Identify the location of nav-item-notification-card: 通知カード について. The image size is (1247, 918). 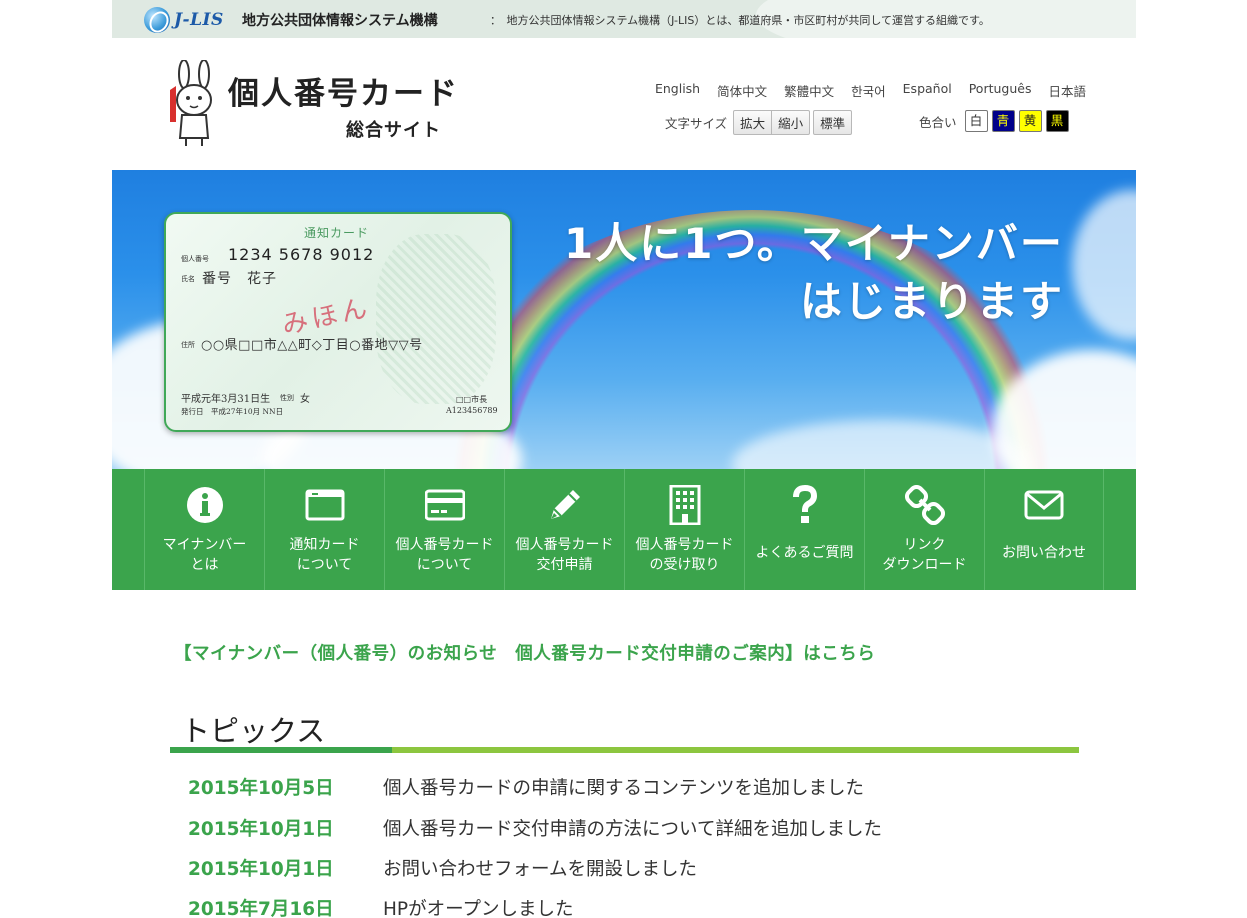
(324, 529).